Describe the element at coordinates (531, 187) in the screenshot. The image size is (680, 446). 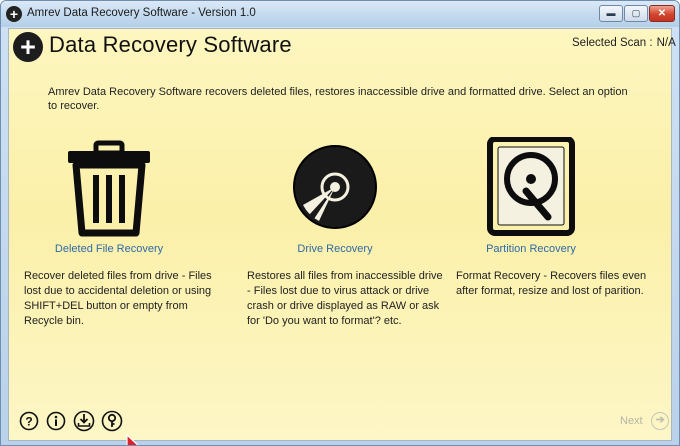
I see `hard-drive-icon` at that location.